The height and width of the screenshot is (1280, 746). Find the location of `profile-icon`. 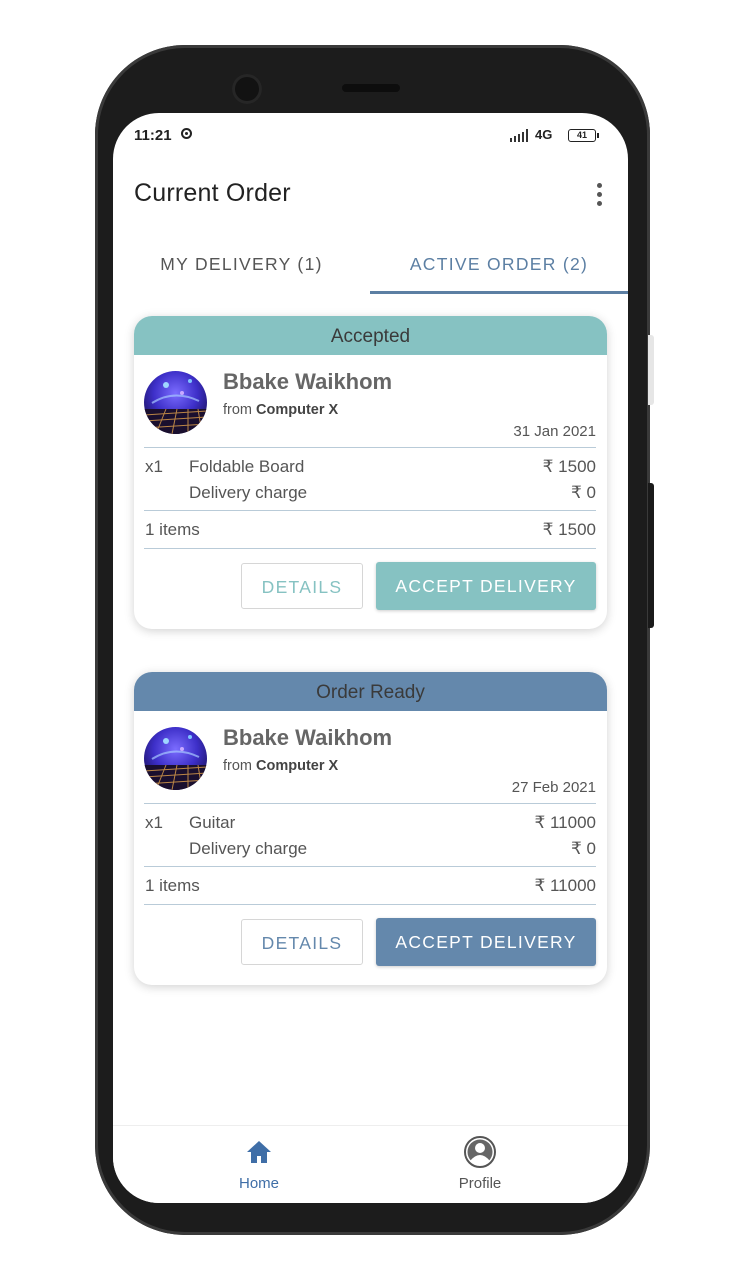

profile-icon is located at coordinates (480, 1152).